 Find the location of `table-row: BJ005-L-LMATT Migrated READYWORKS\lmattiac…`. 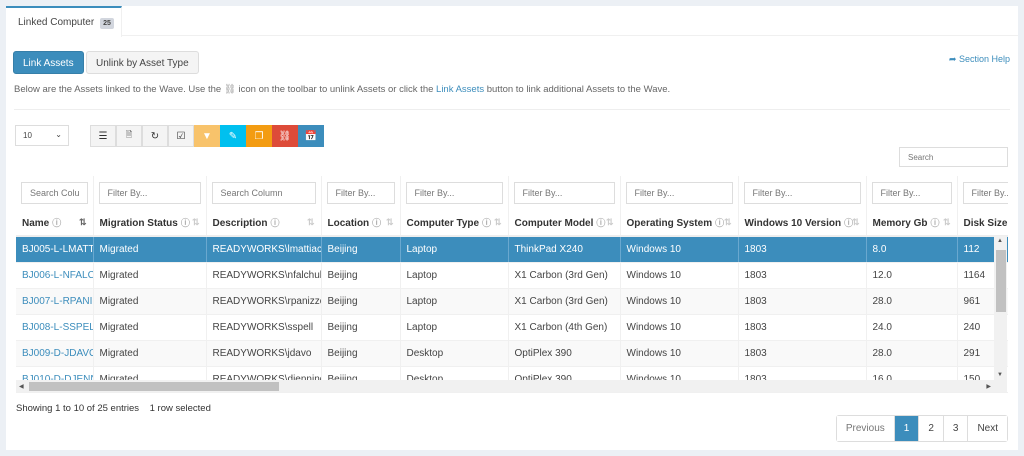

table-row: BJ005-L-LMATT Migrated READYWORKS\lmattiac… is located at coordinates (512, 249).